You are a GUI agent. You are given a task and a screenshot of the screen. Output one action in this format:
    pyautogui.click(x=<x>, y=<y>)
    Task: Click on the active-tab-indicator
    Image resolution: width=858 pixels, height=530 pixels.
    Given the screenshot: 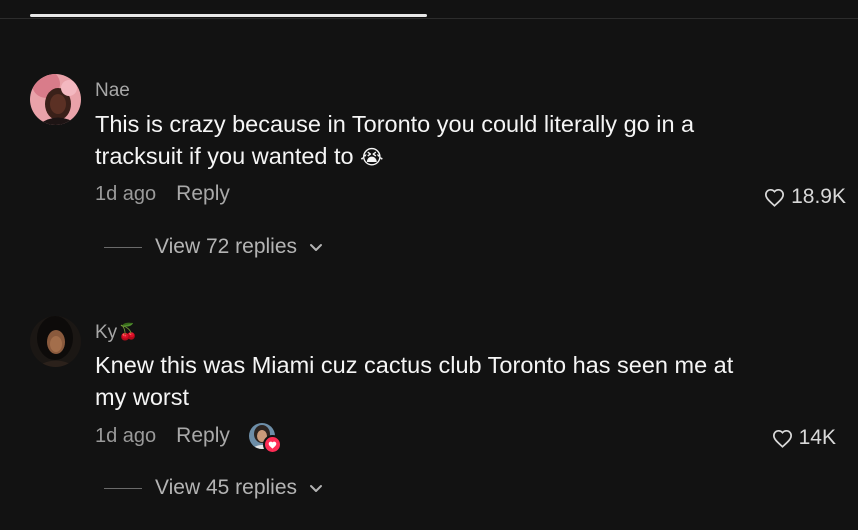 What is the action you would take?
    pyautogui.click(x=228, y=15)
    